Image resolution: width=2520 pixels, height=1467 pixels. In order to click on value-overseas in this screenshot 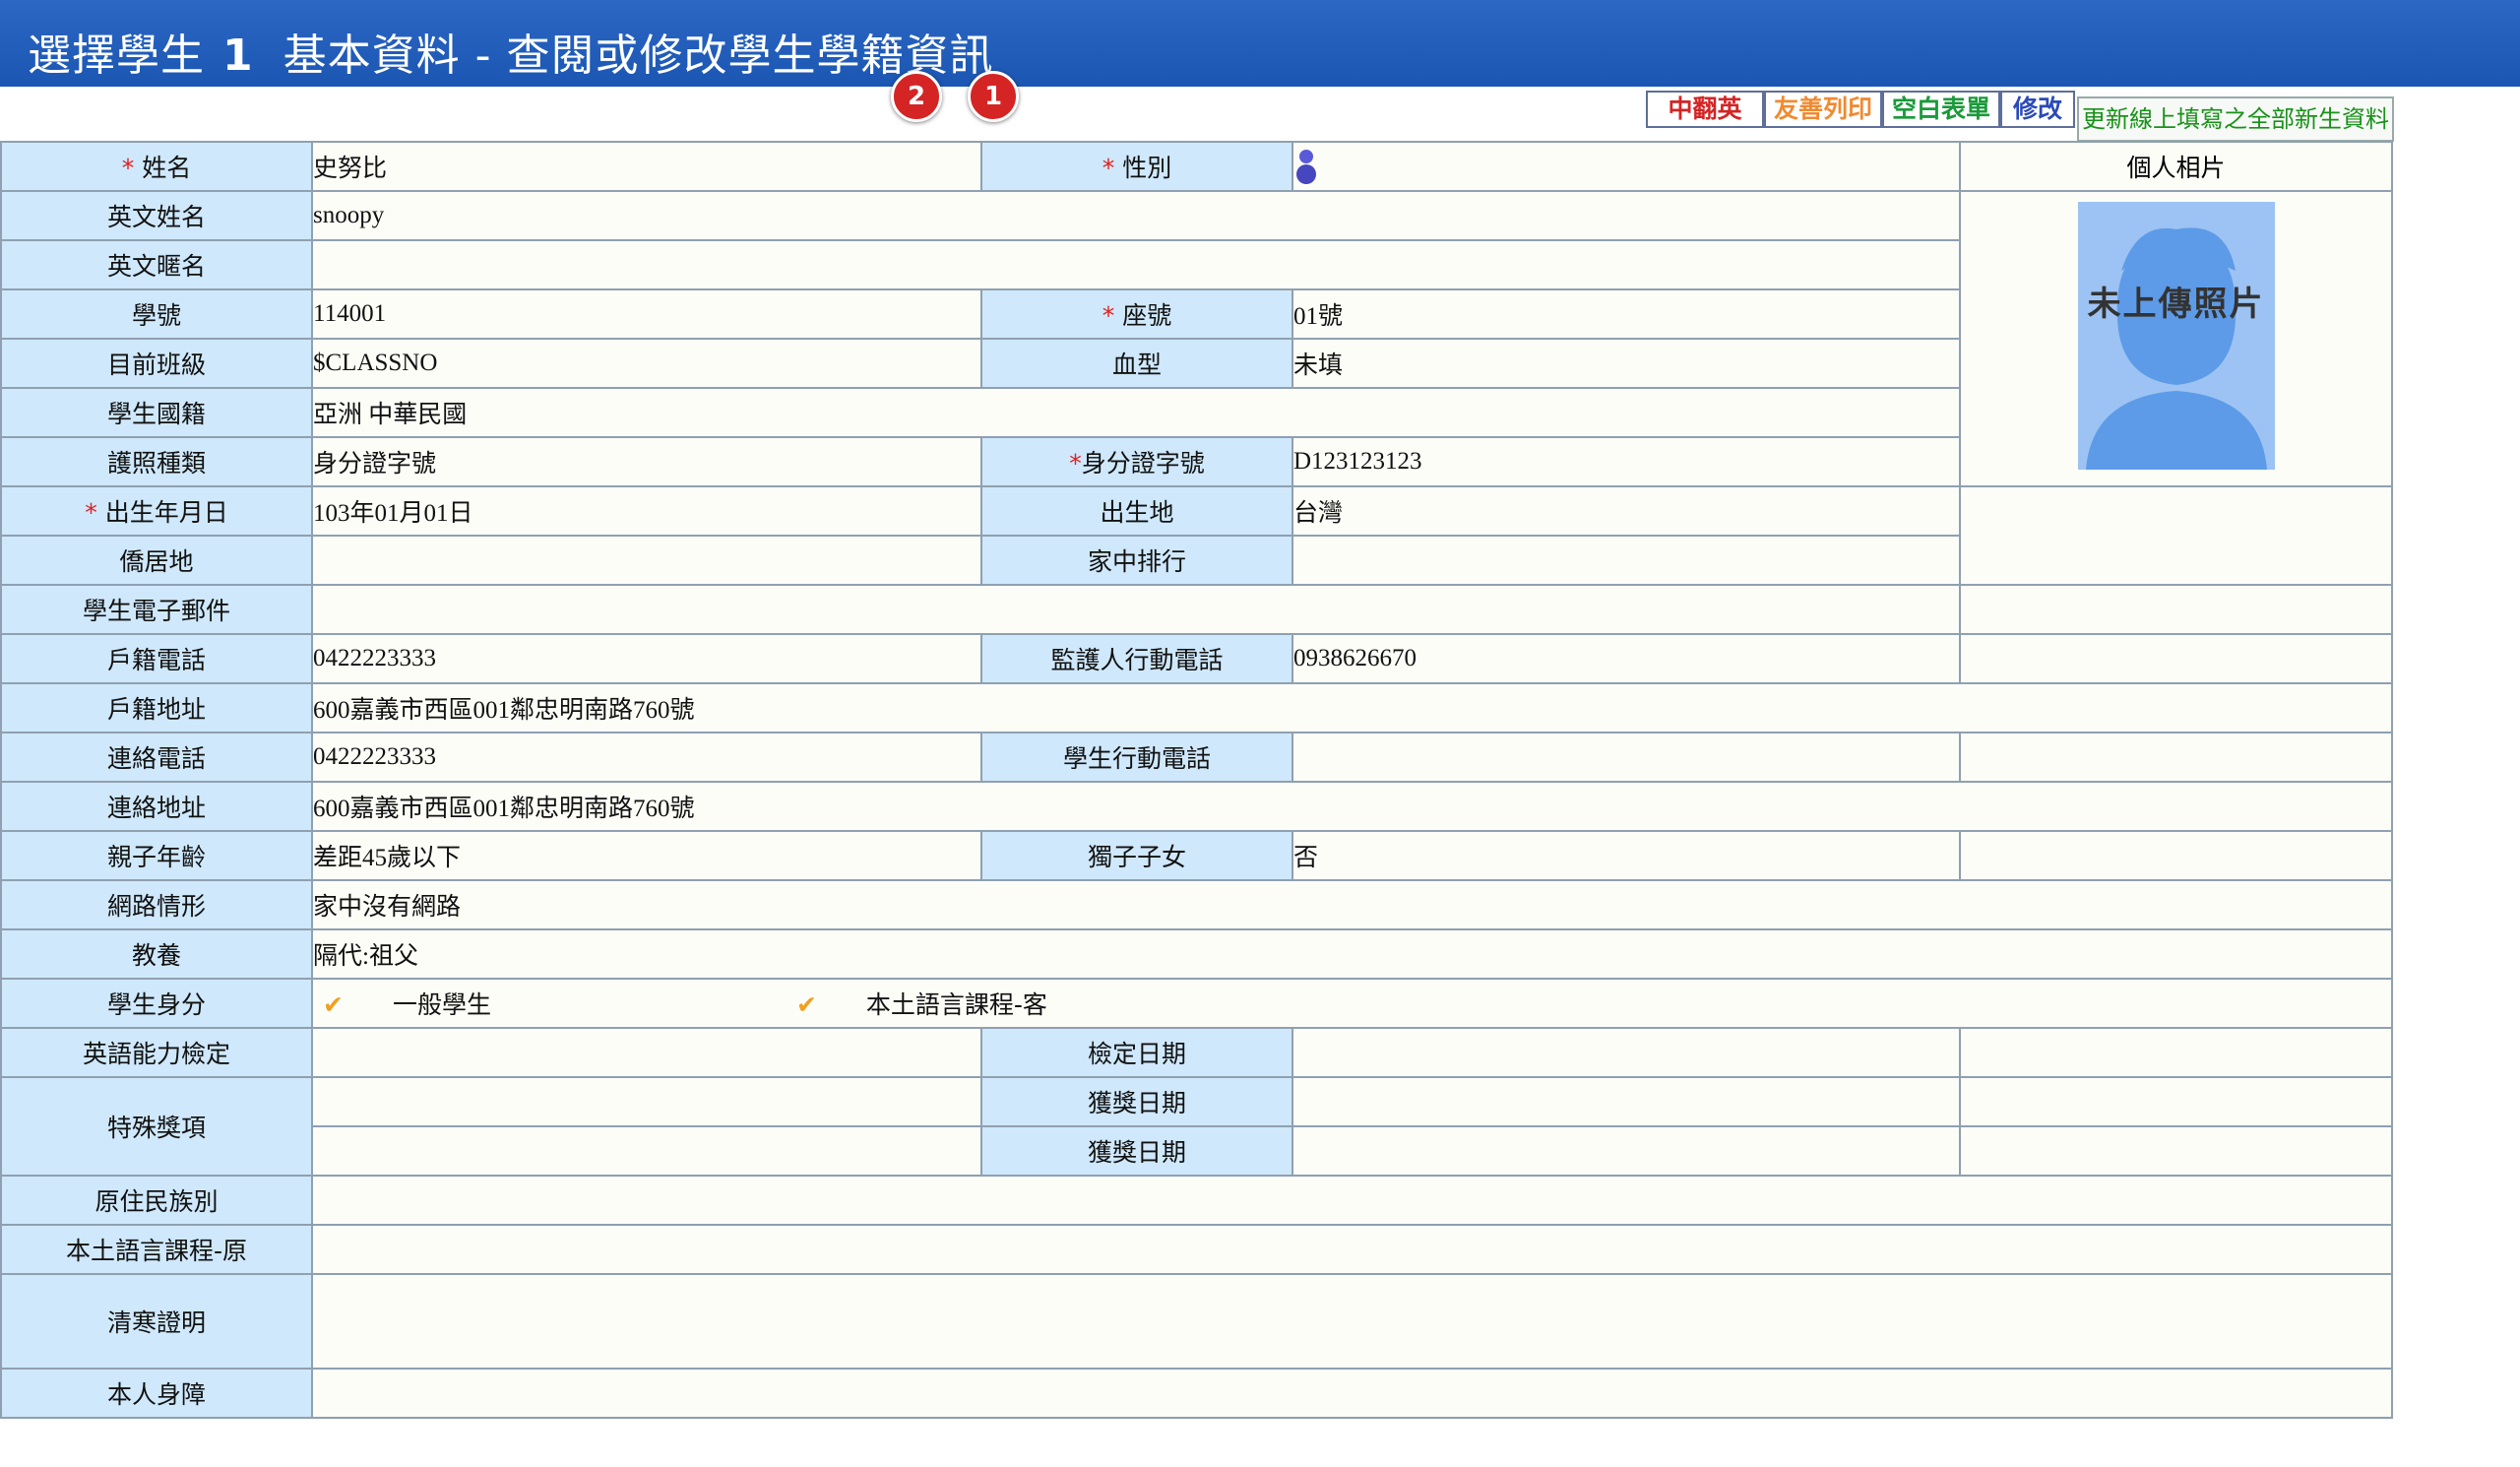, I will do `click(646, 560)`.